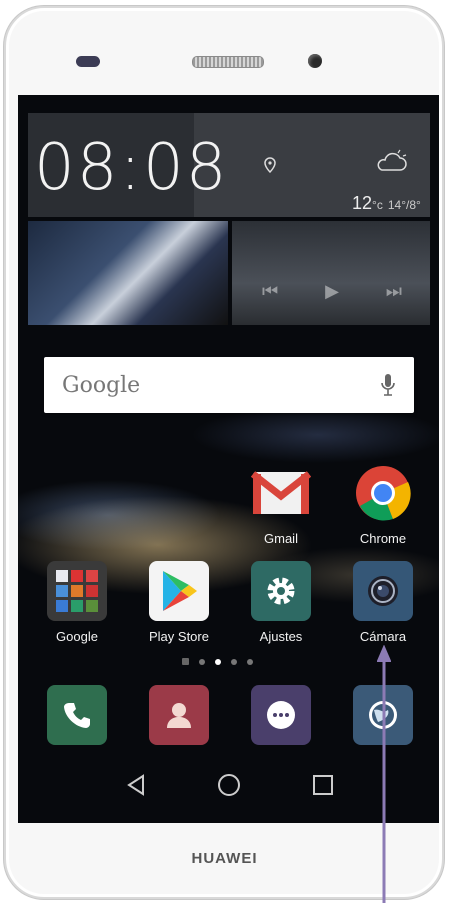  I want to click on temp-value: 12, so click(362, 203).